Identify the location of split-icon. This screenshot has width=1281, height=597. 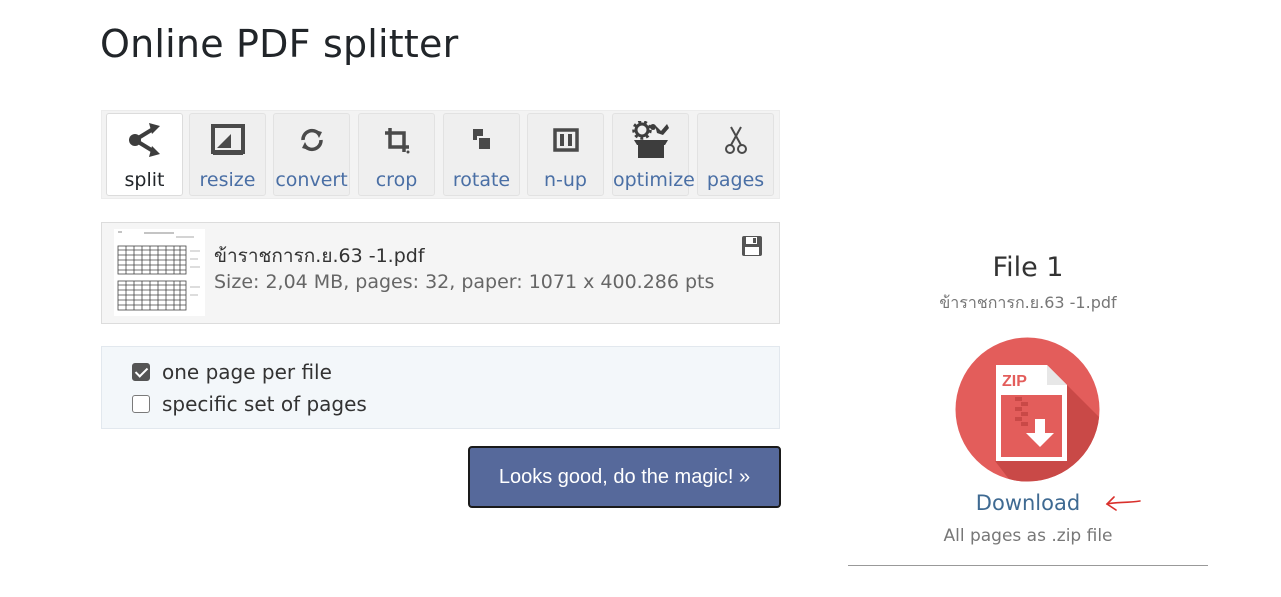
(144, 140).